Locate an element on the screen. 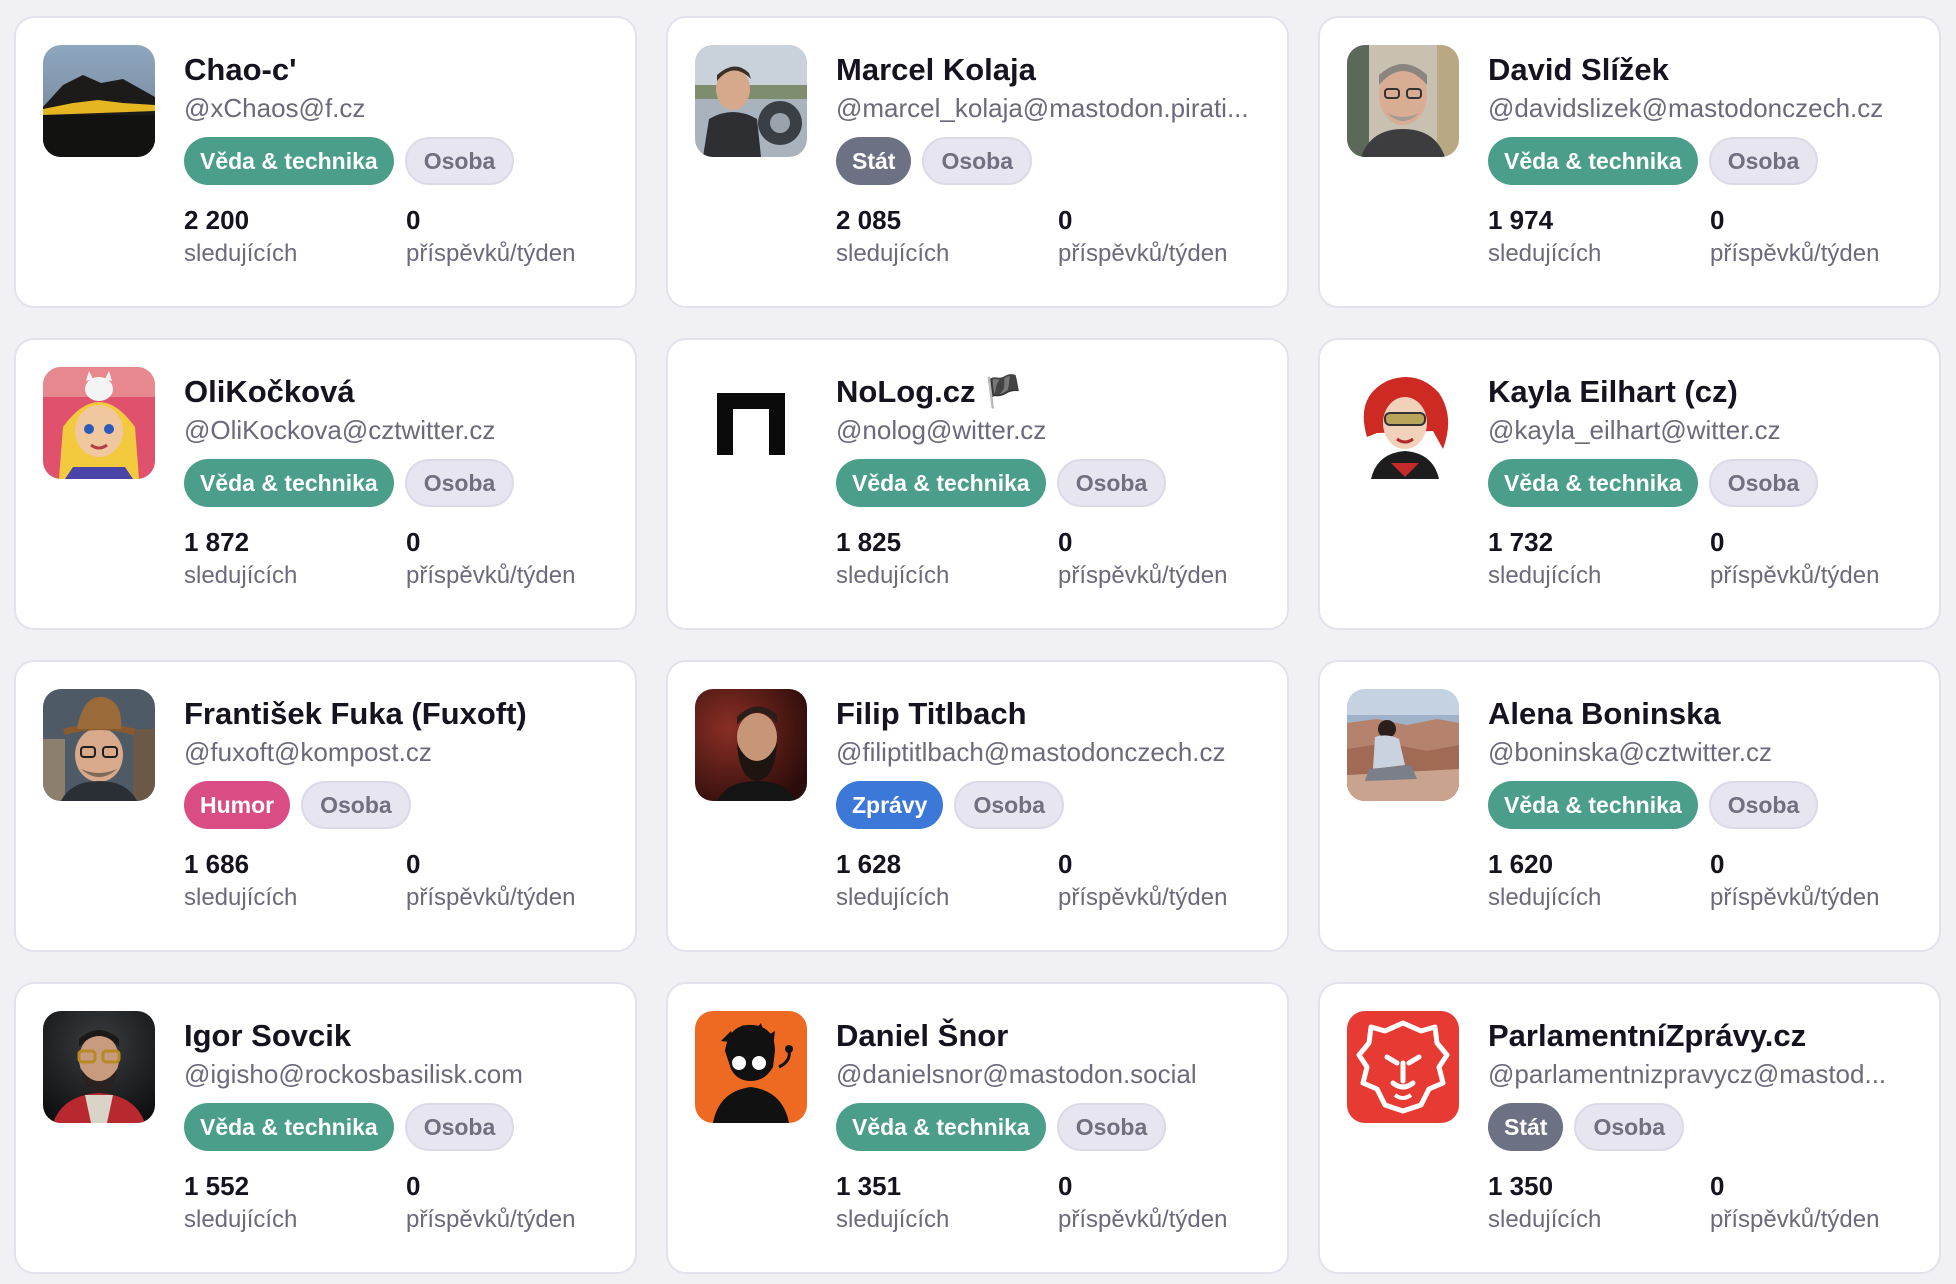 Image resolution: width=1956 pixels, height=1284 pixels. lion-logo-avatar is located at coordinates (1403, 1067).